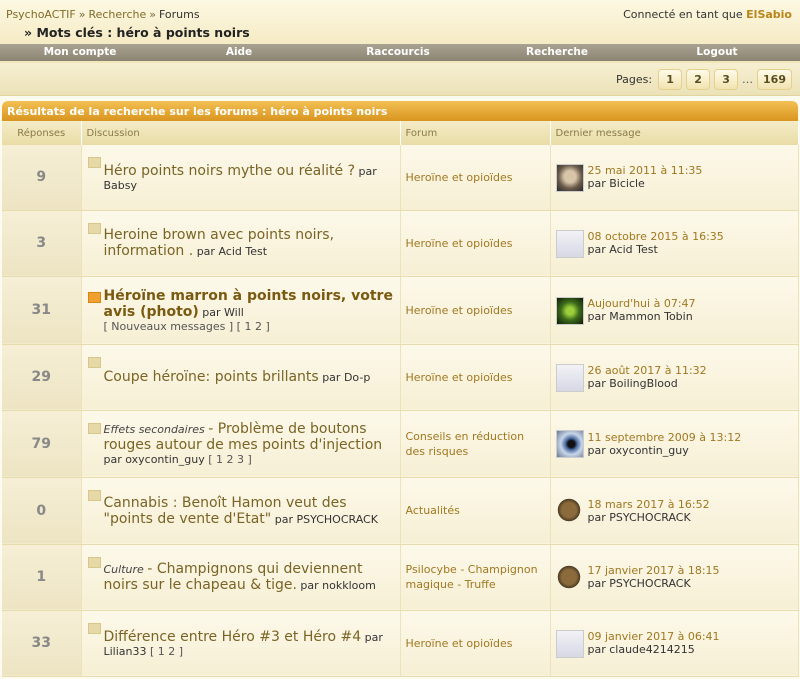 This screenshot has height=679, width=800. I want to click on pagination-bar: Pages: 1 2 3 … 169, so click(400, 79).